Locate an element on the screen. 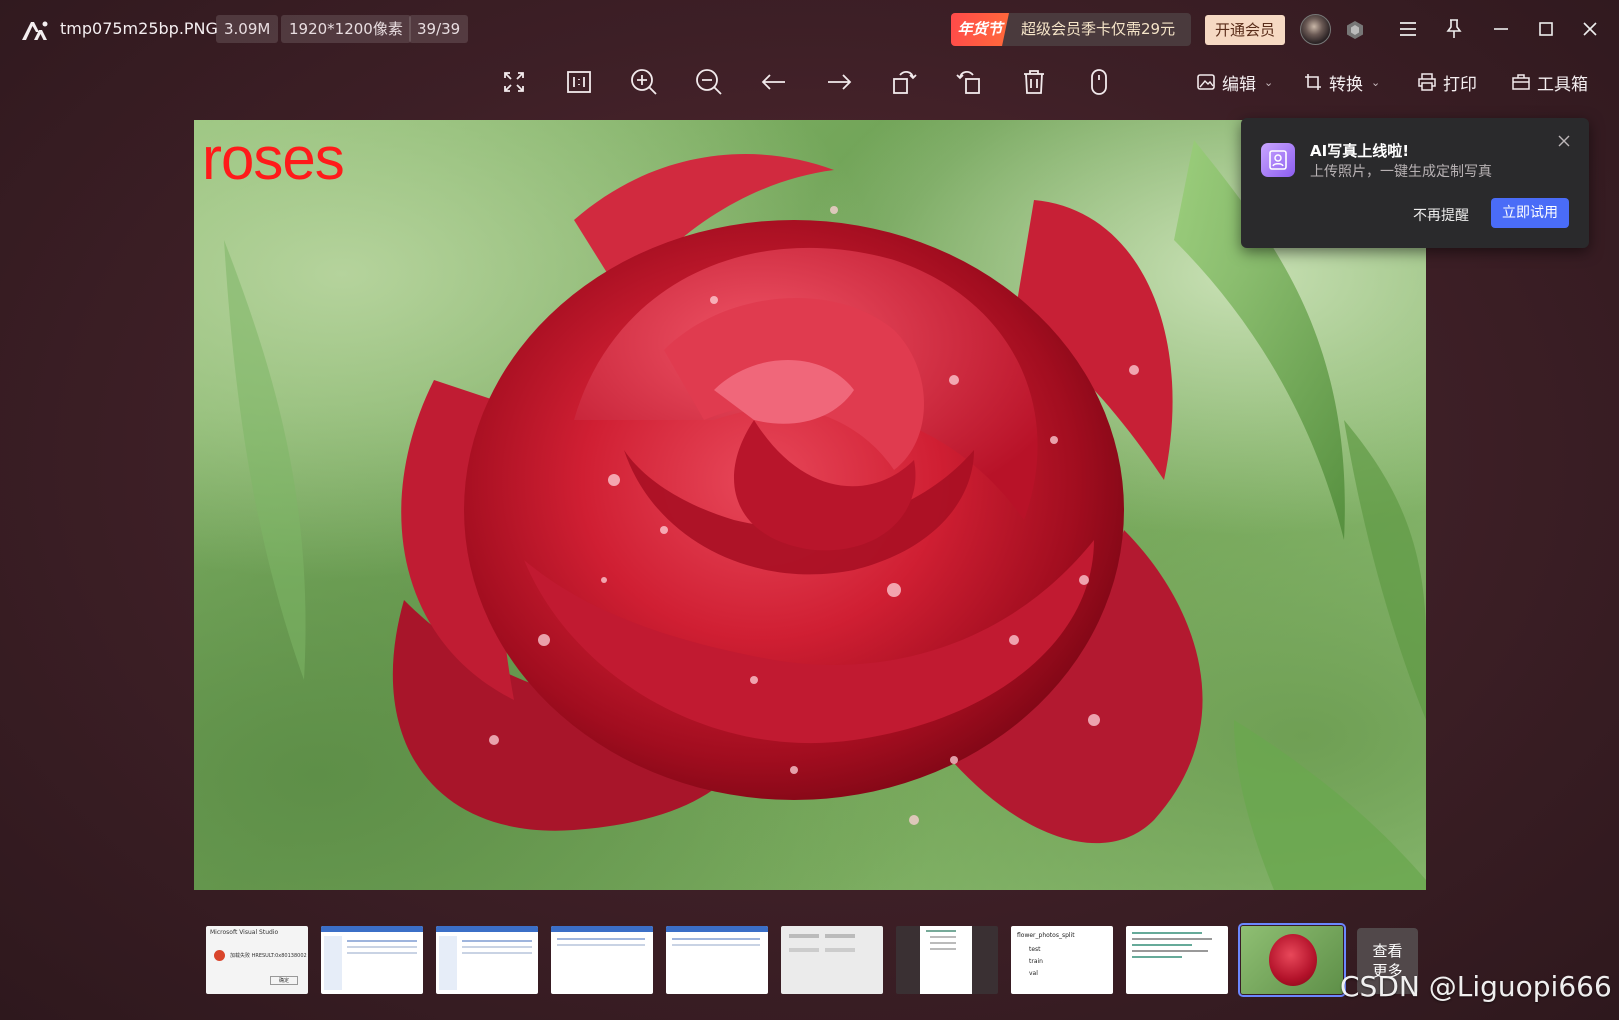  open-vip-button: 开通会员 is located at coordinates (1245, 30).